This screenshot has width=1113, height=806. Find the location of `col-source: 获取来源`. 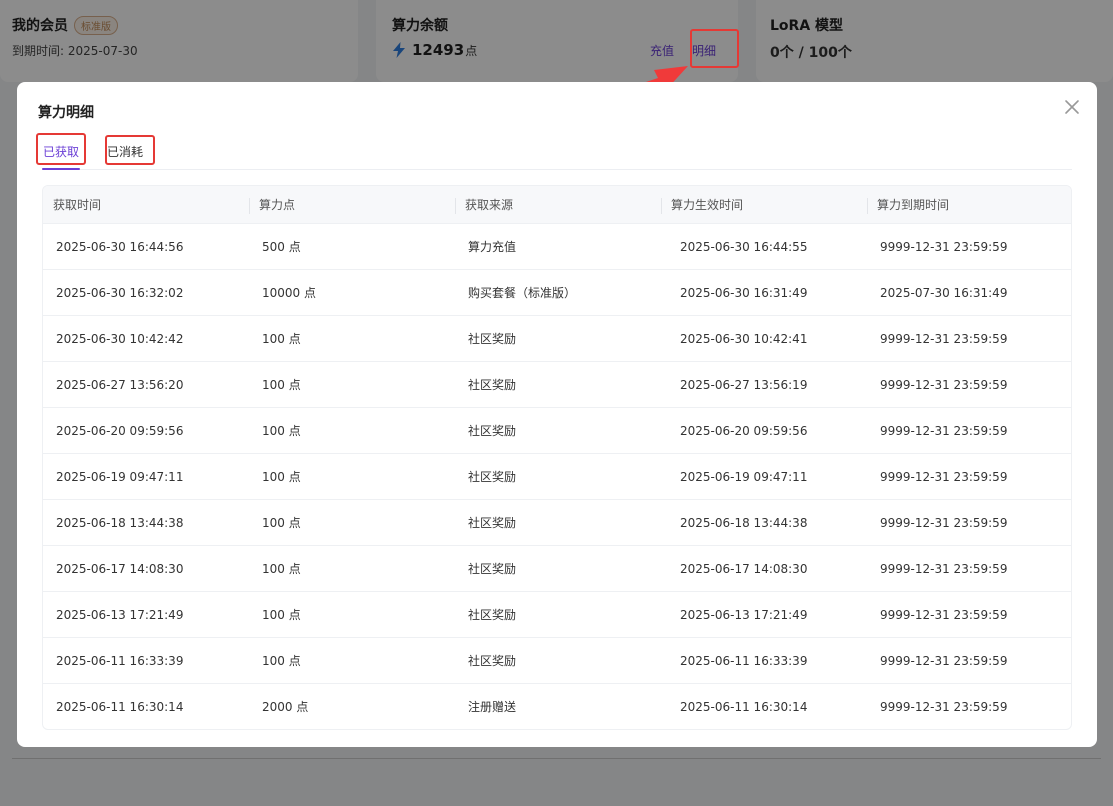

col-source: 获取来源 is located at coordinates (558, 205).